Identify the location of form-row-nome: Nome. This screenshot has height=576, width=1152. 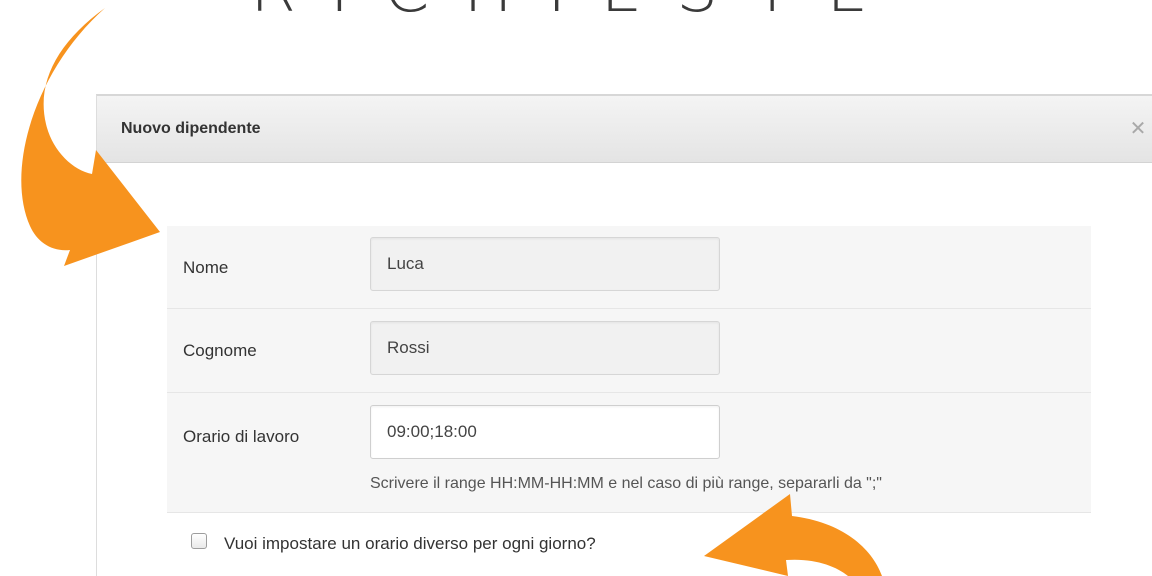
(629, 267).